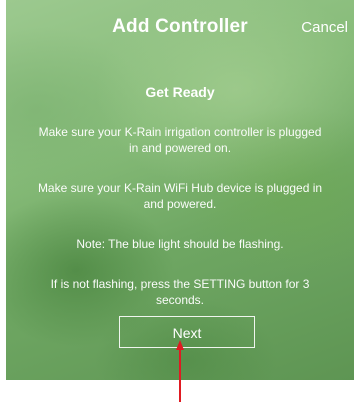 The height and width of the screenshot is (414, 360). I want to click on section-title: Get Ready, so click(180, 92).